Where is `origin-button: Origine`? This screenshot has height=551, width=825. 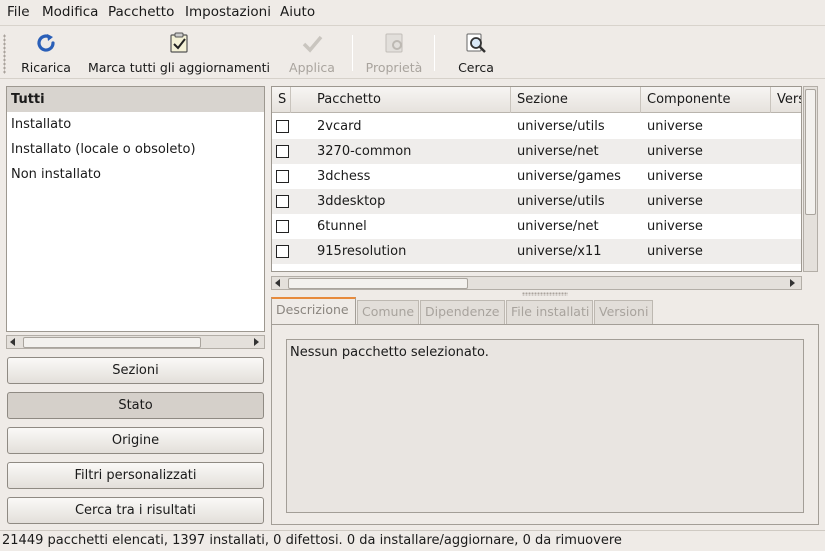 origin-button: Origine is located at coordinates (135, 440).